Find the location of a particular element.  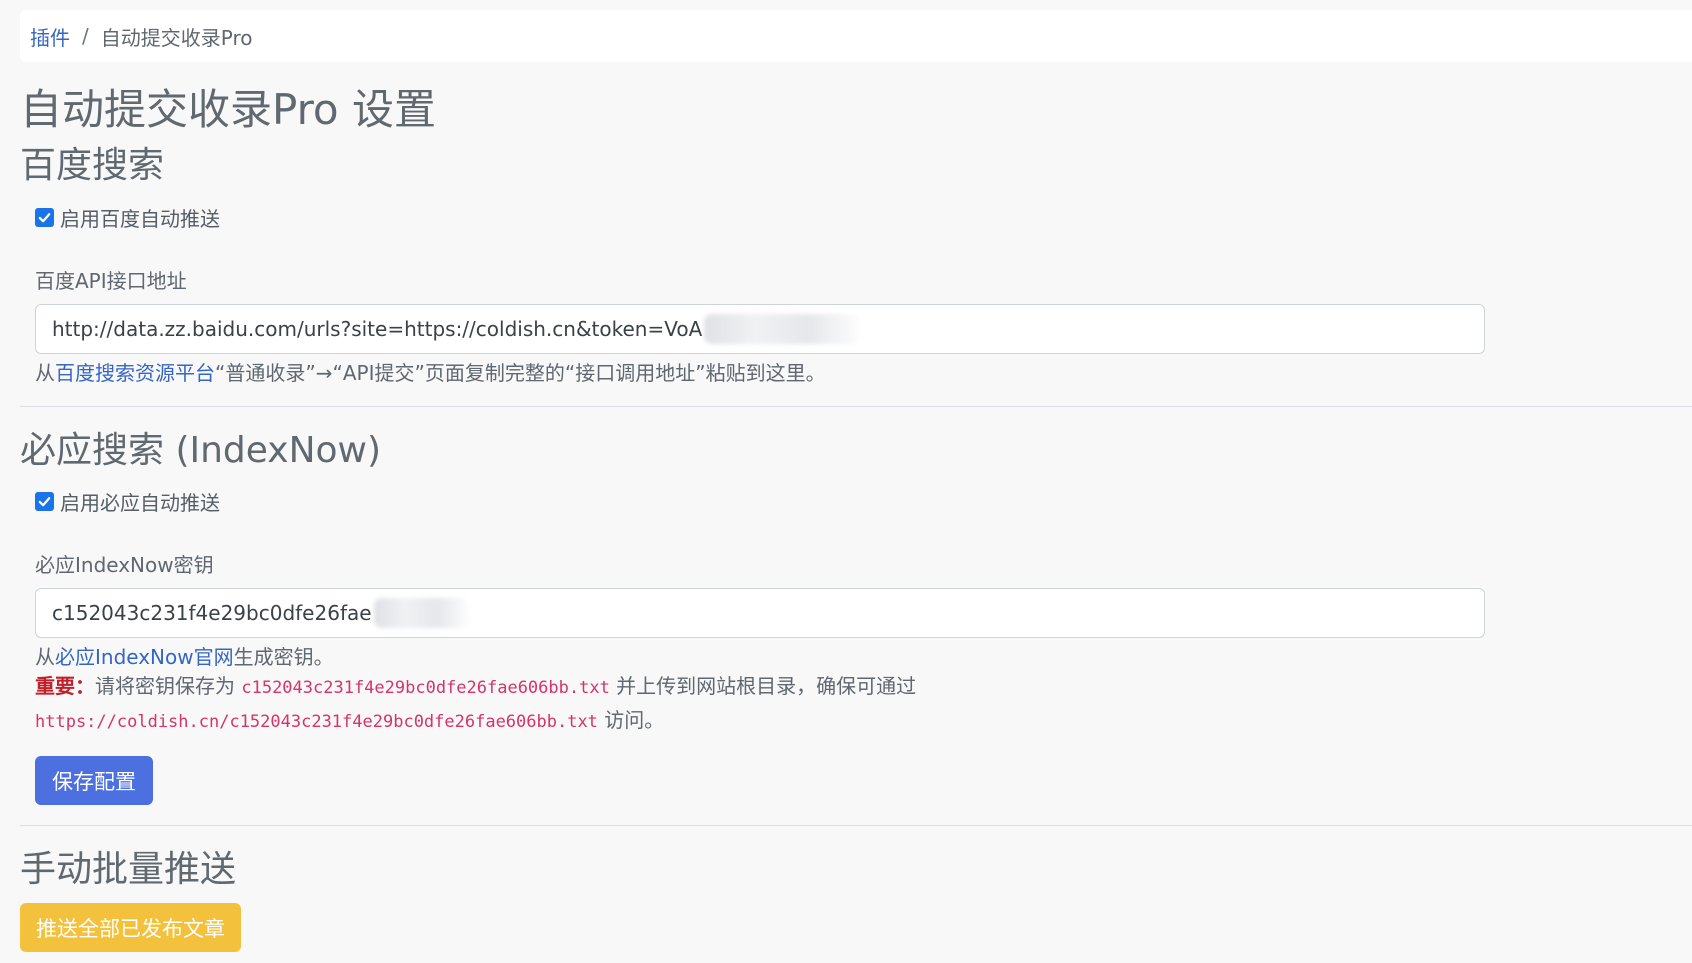

baidu-section-heading: 百度搜索 is located at coordinates (92, 165).